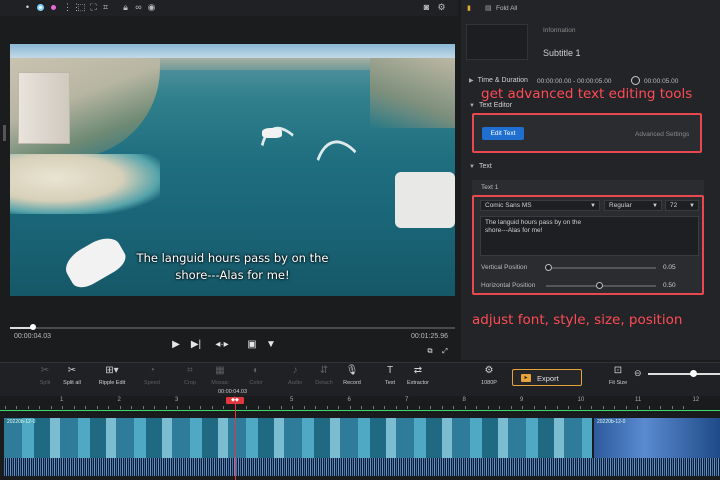 Image resolution: width=720 pixels, height=480 pixels. I want to click on chevron-down-icon: ▼, so click(593, 206).